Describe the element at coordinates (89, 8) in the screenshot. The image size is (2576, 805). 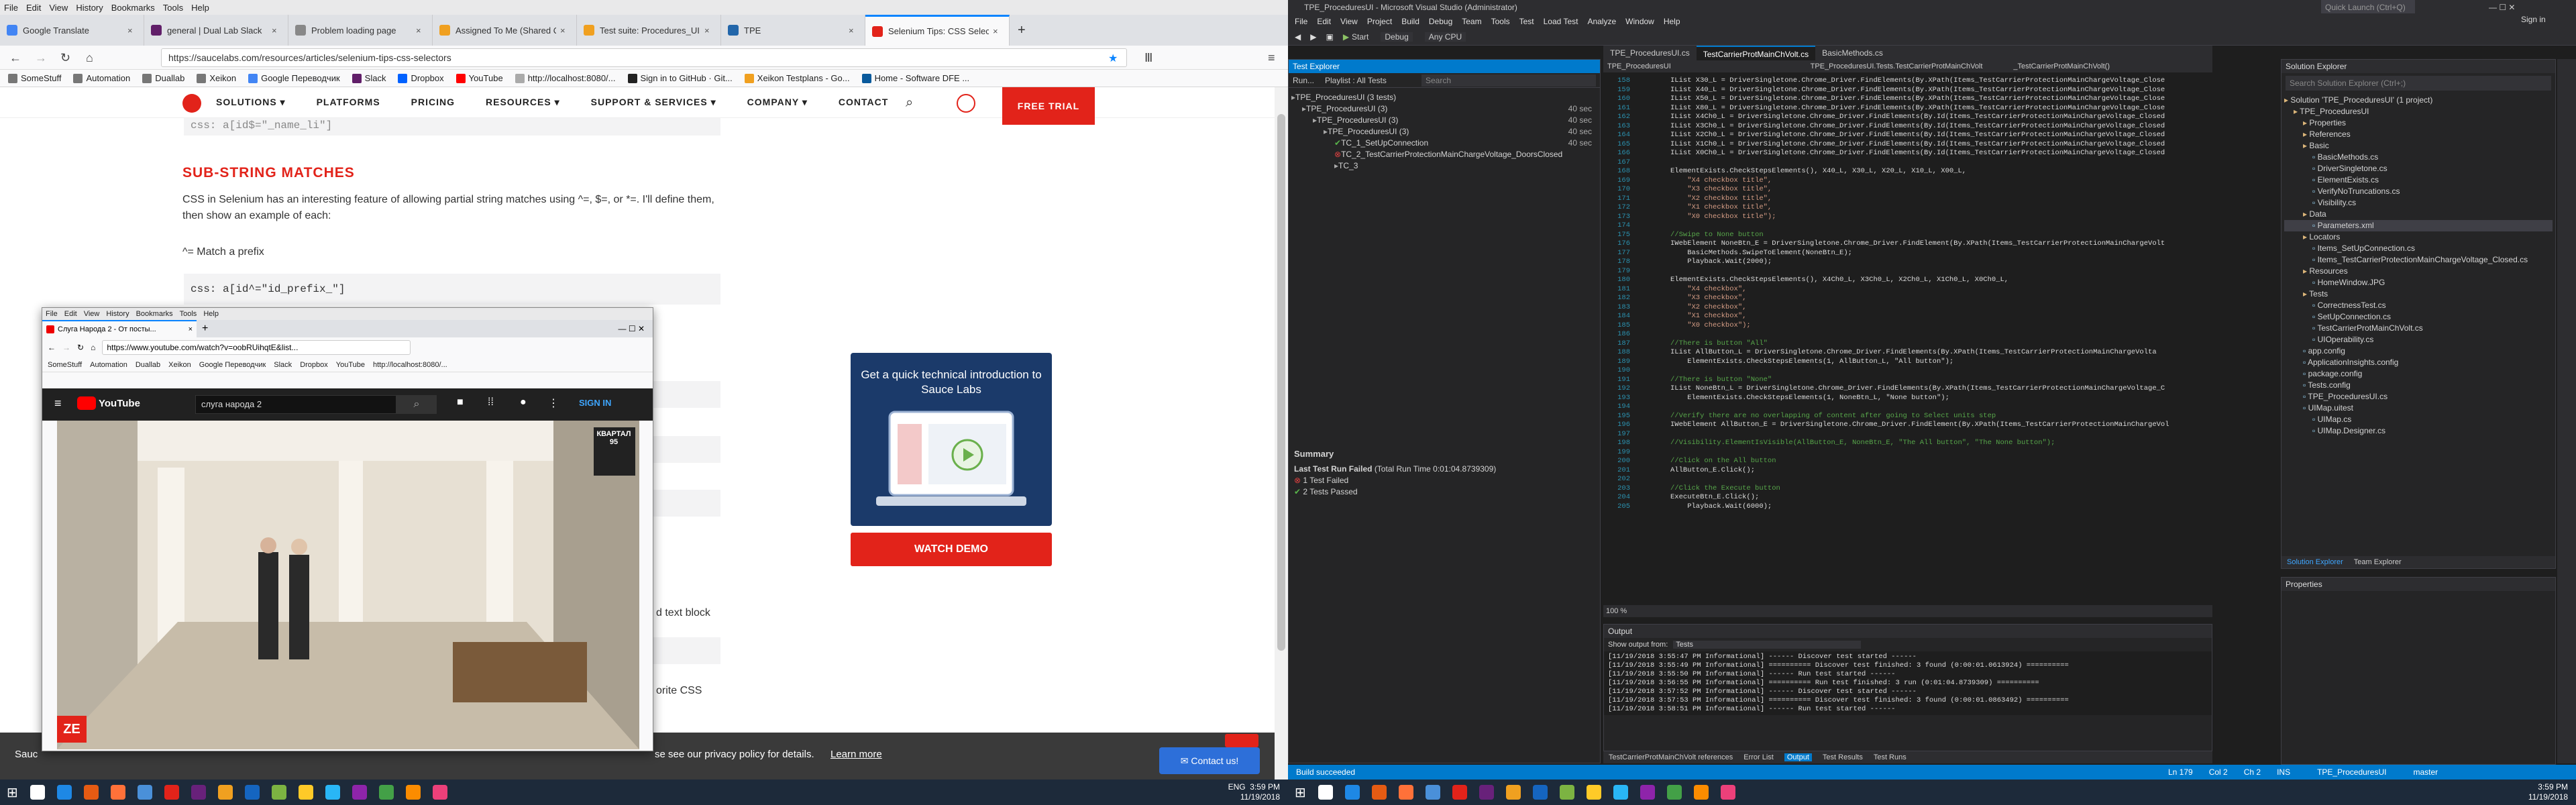
I see `menu-item-history: History` at that location.